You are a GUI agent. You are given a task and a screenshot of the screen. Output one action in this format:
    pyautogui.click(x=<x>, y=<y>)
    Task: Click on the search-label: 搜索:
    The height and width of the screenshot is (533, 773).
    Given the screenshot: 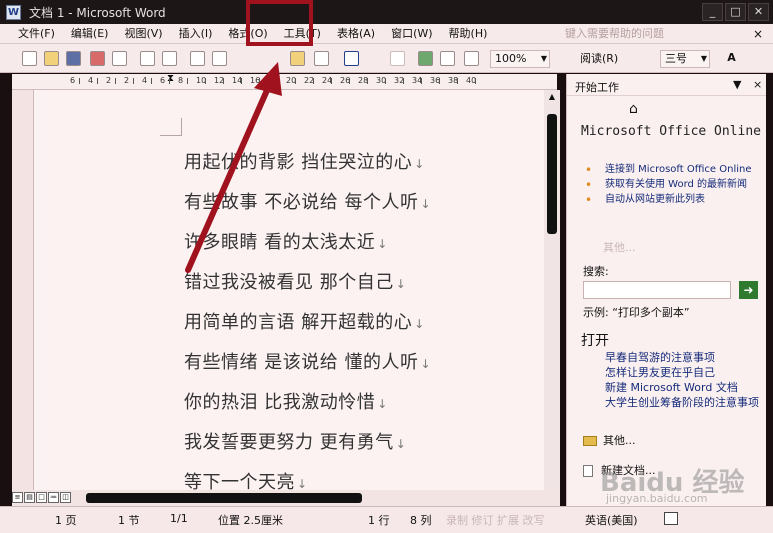 What is the action you would take?
    pyautogui.click(x=596, y=271)
    